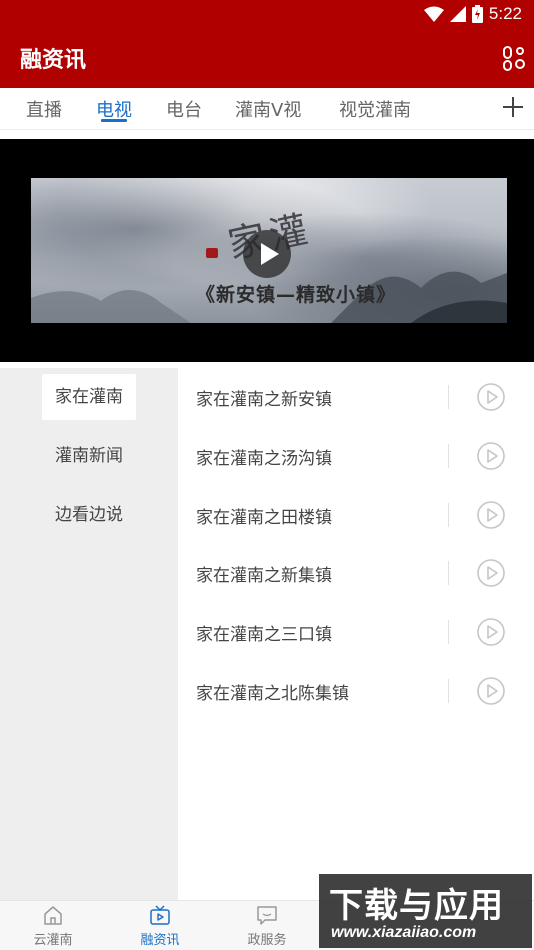  What do you see at coordinates (53, 60) in the screenshot?
I see `page-title: 融资讯` at bounding box center [53, 60].